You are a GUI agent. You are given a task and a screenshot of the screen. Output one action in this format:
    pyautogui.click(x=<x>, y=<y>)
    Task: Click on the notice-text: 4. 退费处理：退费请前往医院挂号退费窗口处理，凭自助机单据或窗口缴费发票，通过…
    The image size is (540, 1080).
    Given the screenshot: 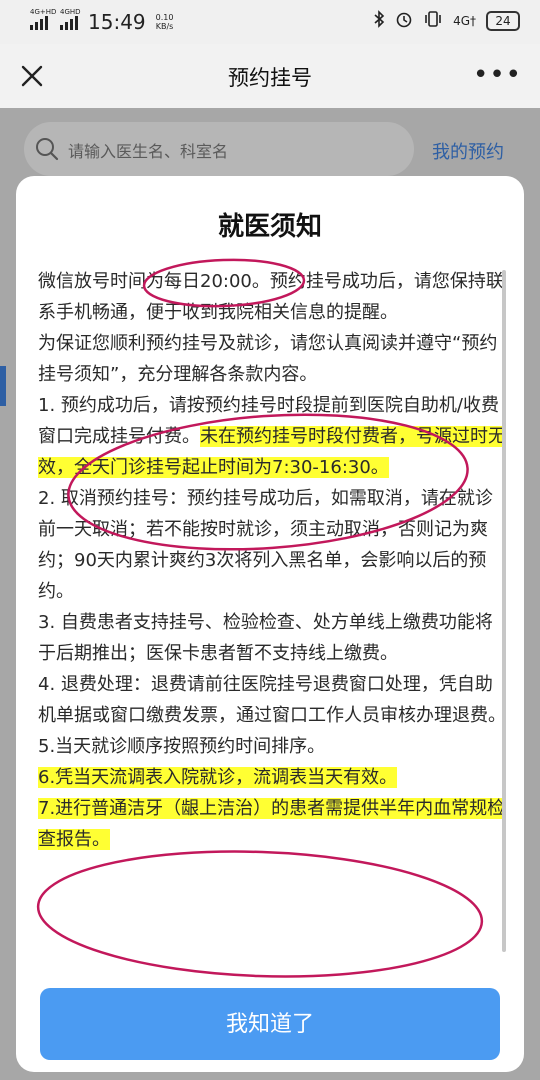 What is the action you would take?
    pyautogui.click(x=272, y=700)
    